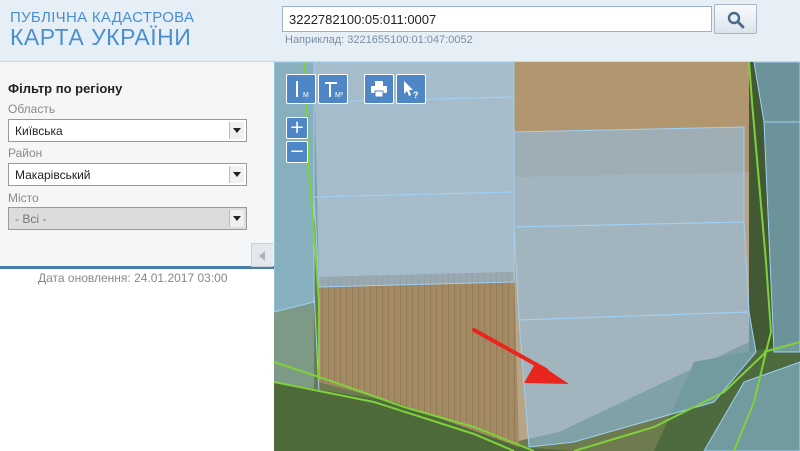 This screenshot has width=800, height=451. I want to click on search-hint: Наприклад: 3221655100:01:047:0052, so click(379, 40).